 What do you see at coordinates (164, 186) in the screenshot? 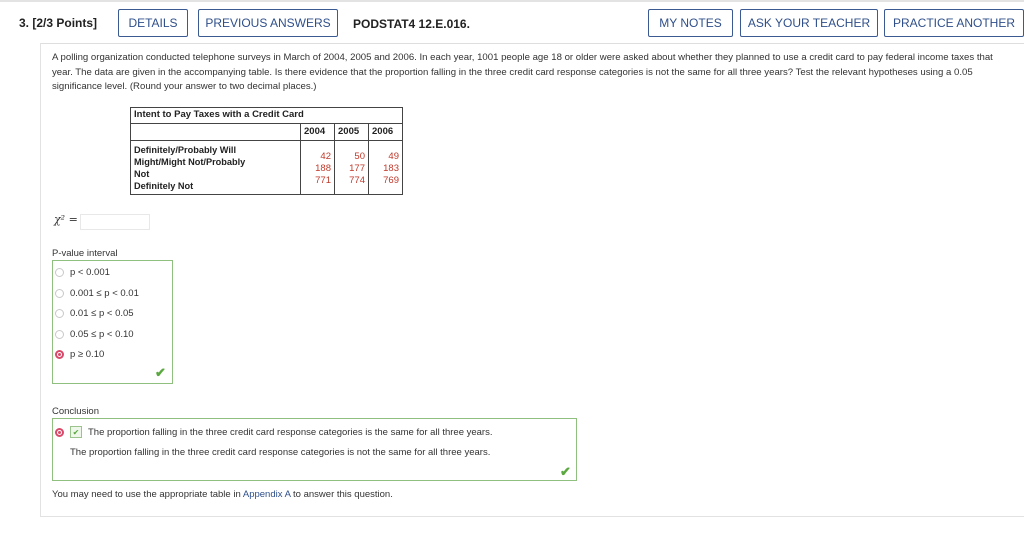
I see `table-row-label: Definitely Not` at bounding box center [164, 186].